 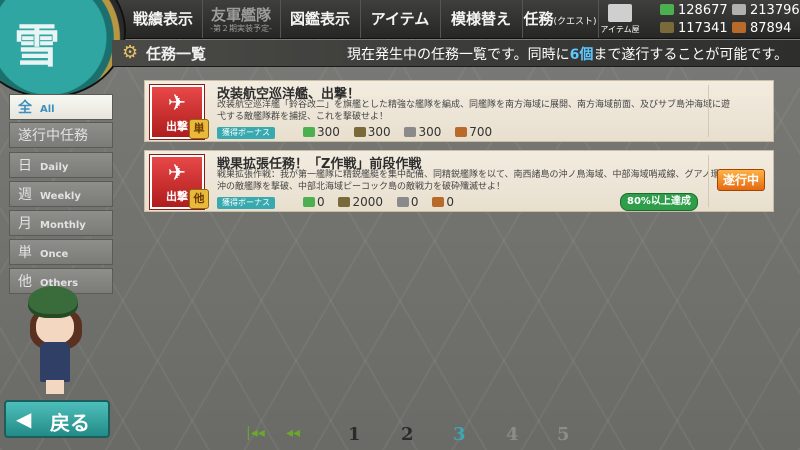 I want to click on tab-all-jp: 全, so click(x=25, y=108).